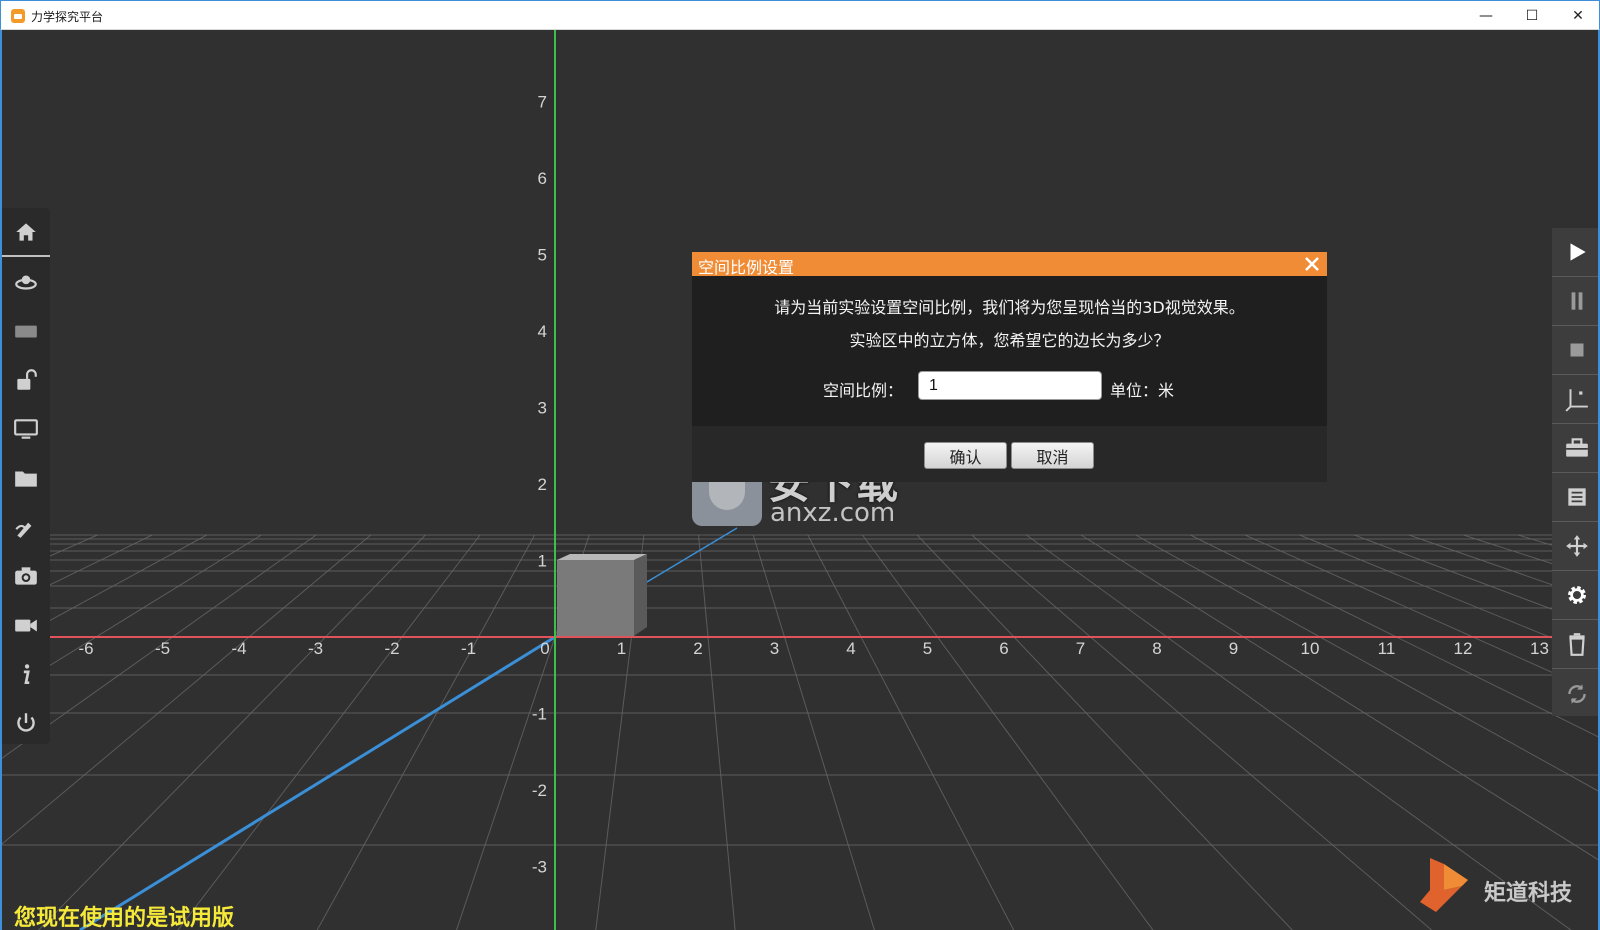  What do you see at coordinates (26, 722) in the screenshot?
I see `power-button` at bounding box center [26, 722].